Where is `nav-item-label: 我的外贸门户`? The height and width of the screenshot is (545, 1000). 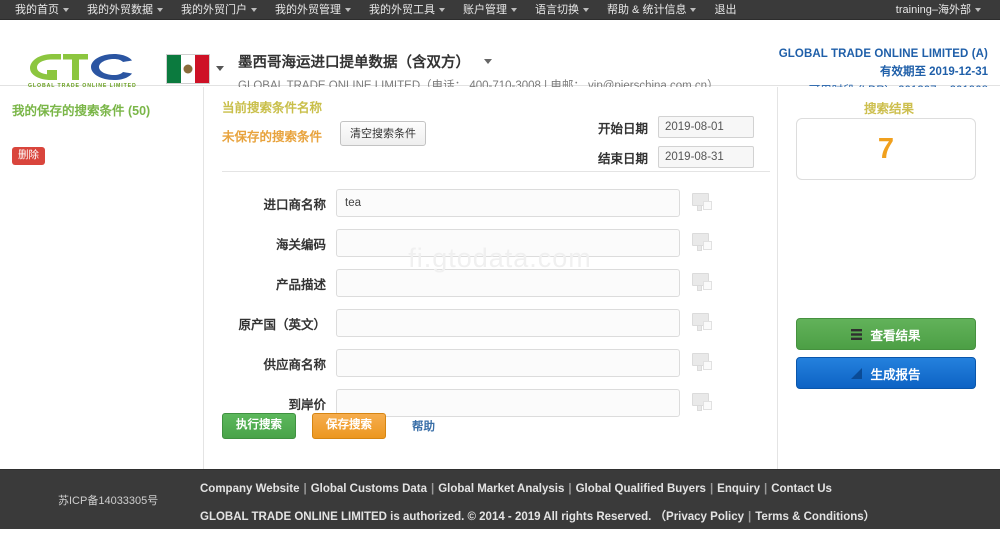 nav-item-label: 我的外贸门户 is located at coordinates (214, 9).